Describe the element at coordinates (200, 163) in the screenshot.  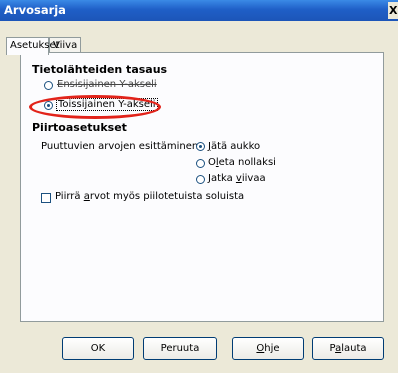
I see `radio-assume-zero` at that location.